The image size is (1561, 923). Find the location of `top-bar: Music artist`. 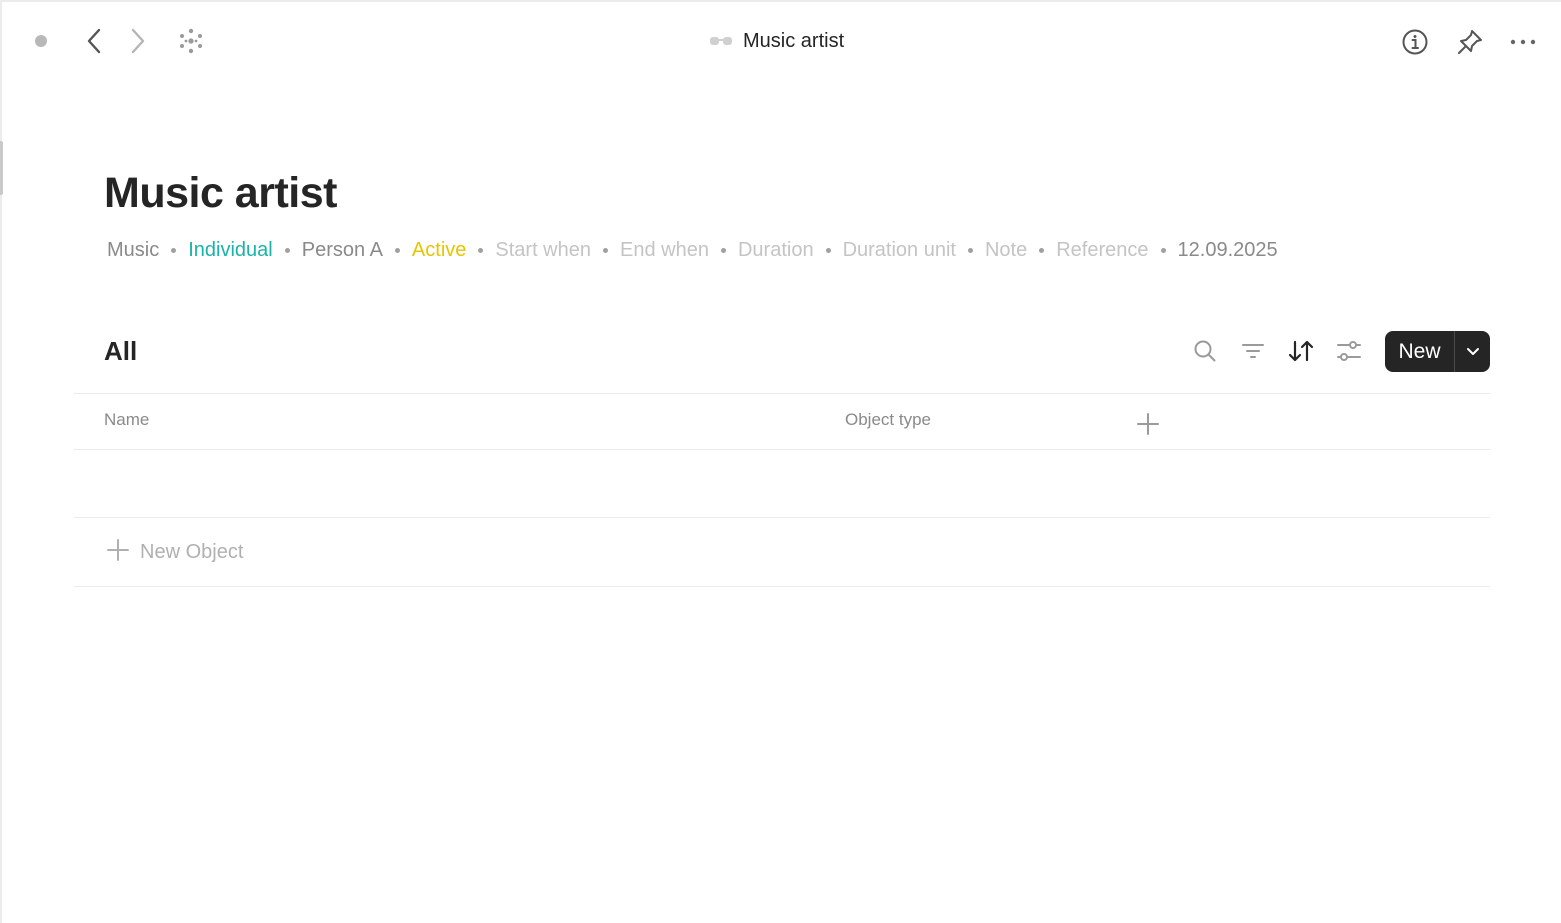

top-bar: Music artist is located at coordinates (780, 41).